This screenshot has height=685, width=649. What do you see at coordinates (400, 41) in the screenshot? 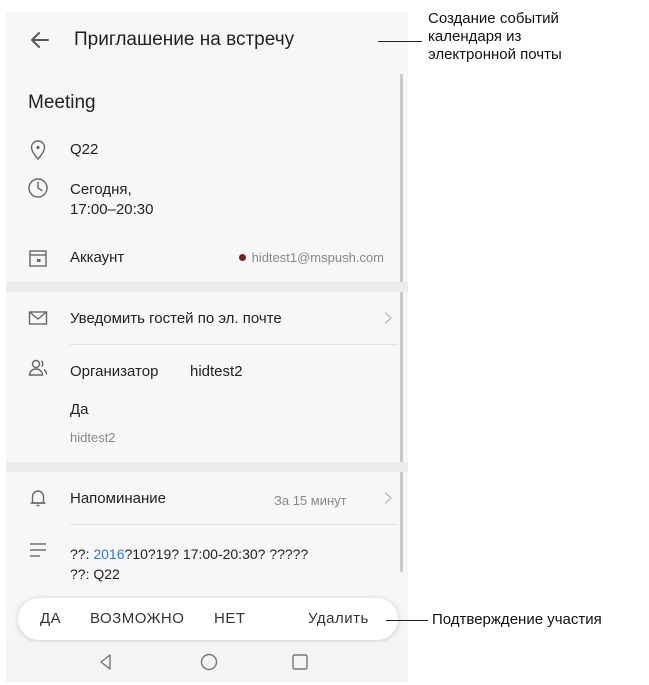
I see `callout-line-email` at bounding box center [400, 41].